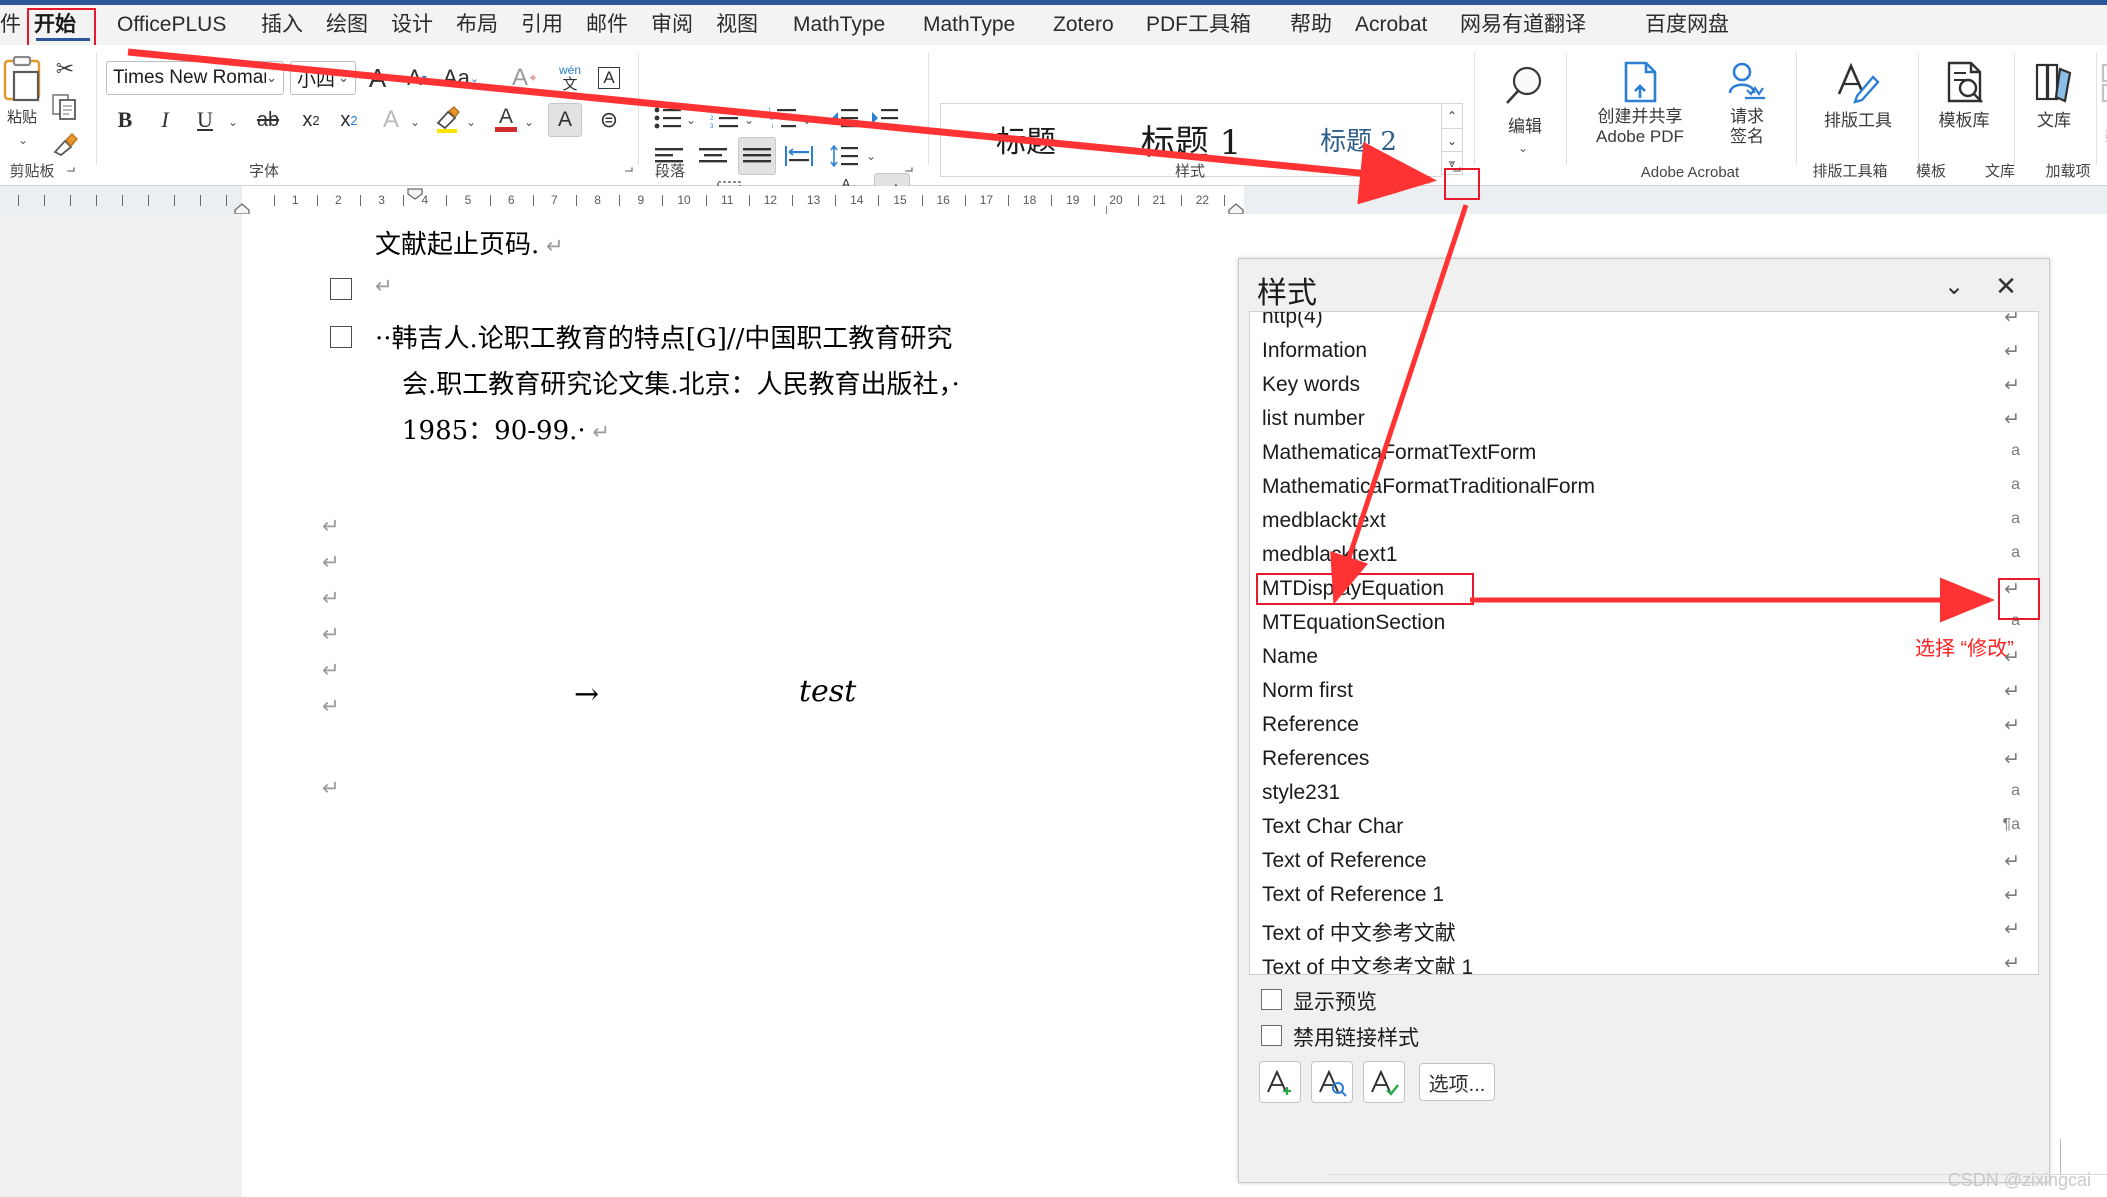  Describe the element at coordinates (25, 79) in the screenshot. I see `paste-icon` at that location.